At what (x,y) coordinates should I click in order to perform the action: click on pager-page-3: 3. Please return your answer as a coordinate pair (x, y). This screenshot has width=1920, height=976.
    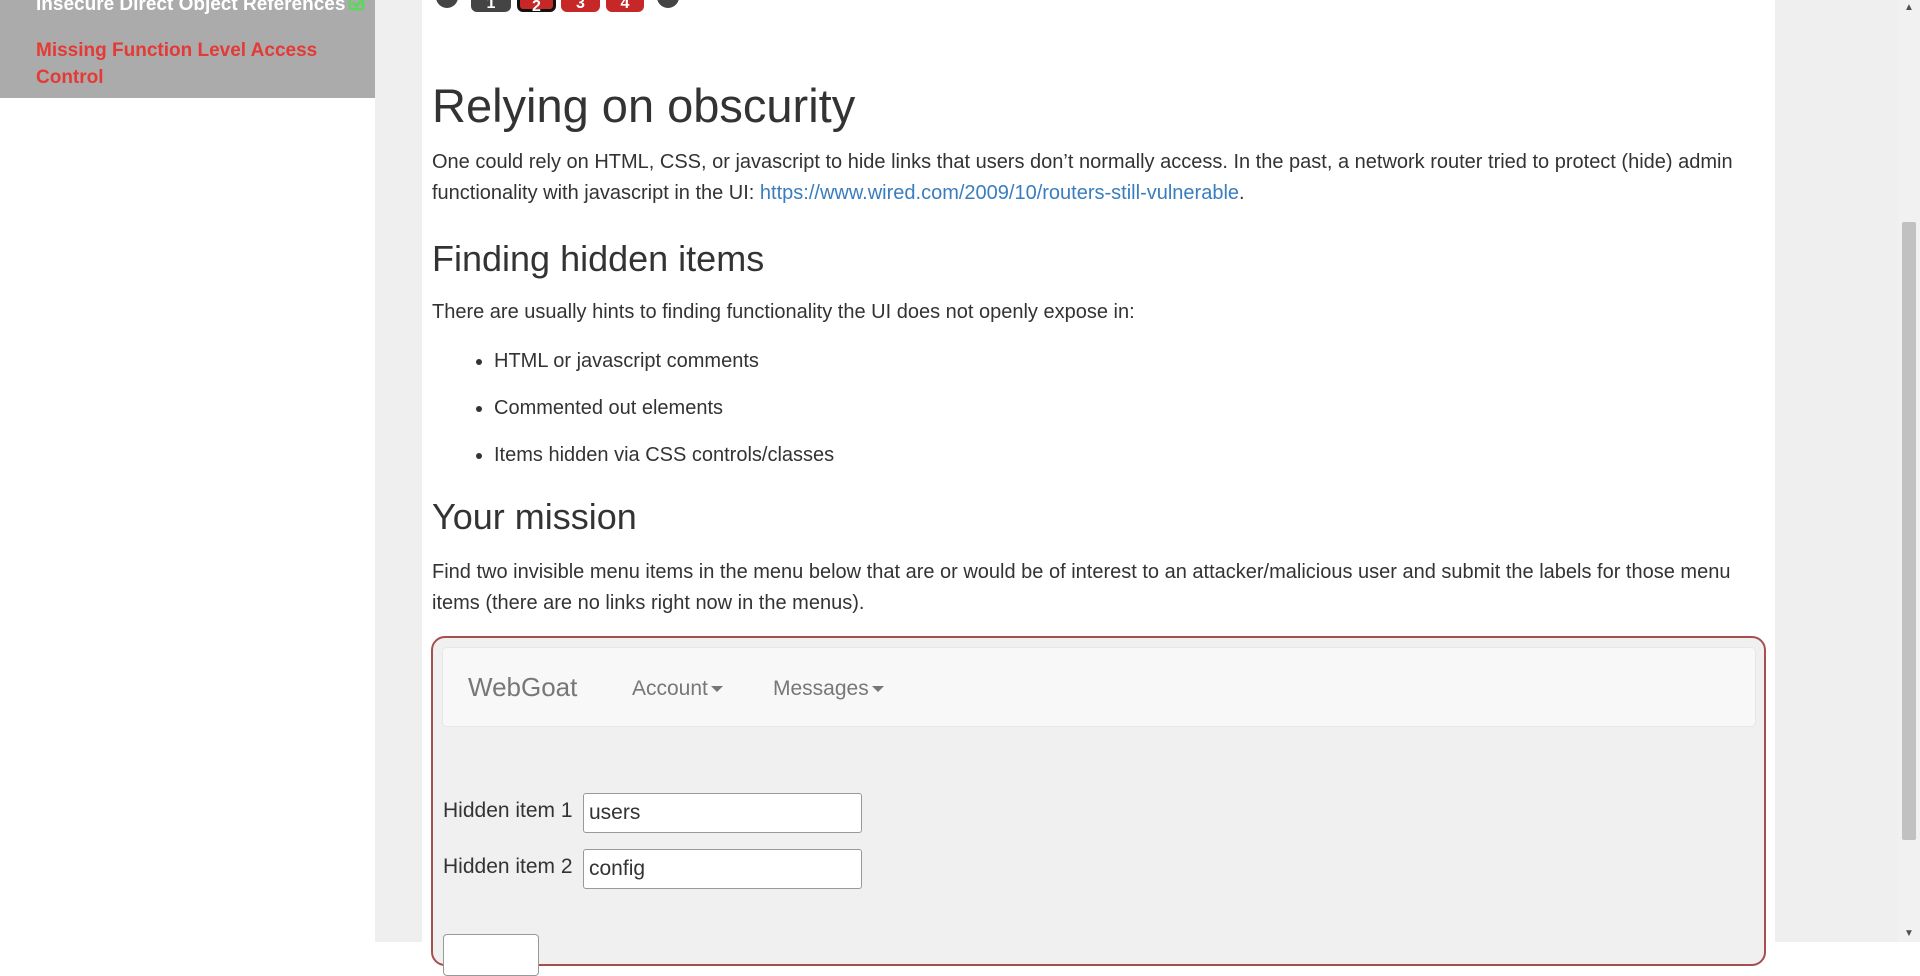
    Looking at the image, I should click on (580, 6).